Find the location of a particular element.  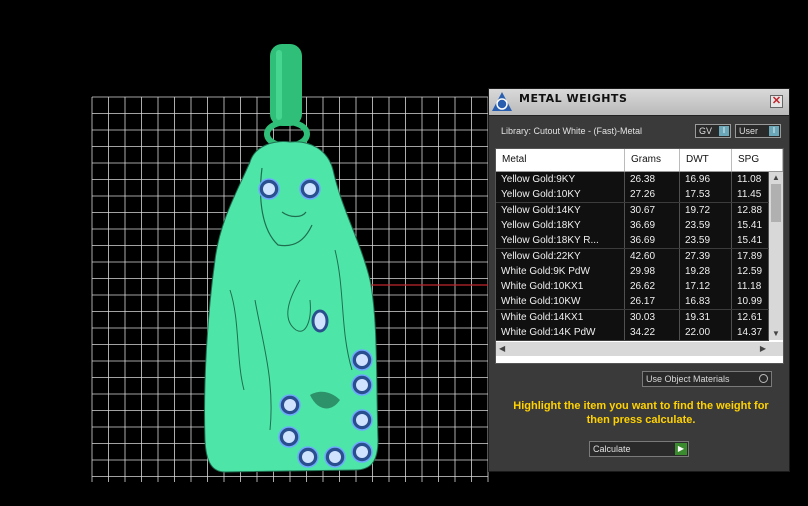

user-toggle: User I is located at coordinates (758, 131).